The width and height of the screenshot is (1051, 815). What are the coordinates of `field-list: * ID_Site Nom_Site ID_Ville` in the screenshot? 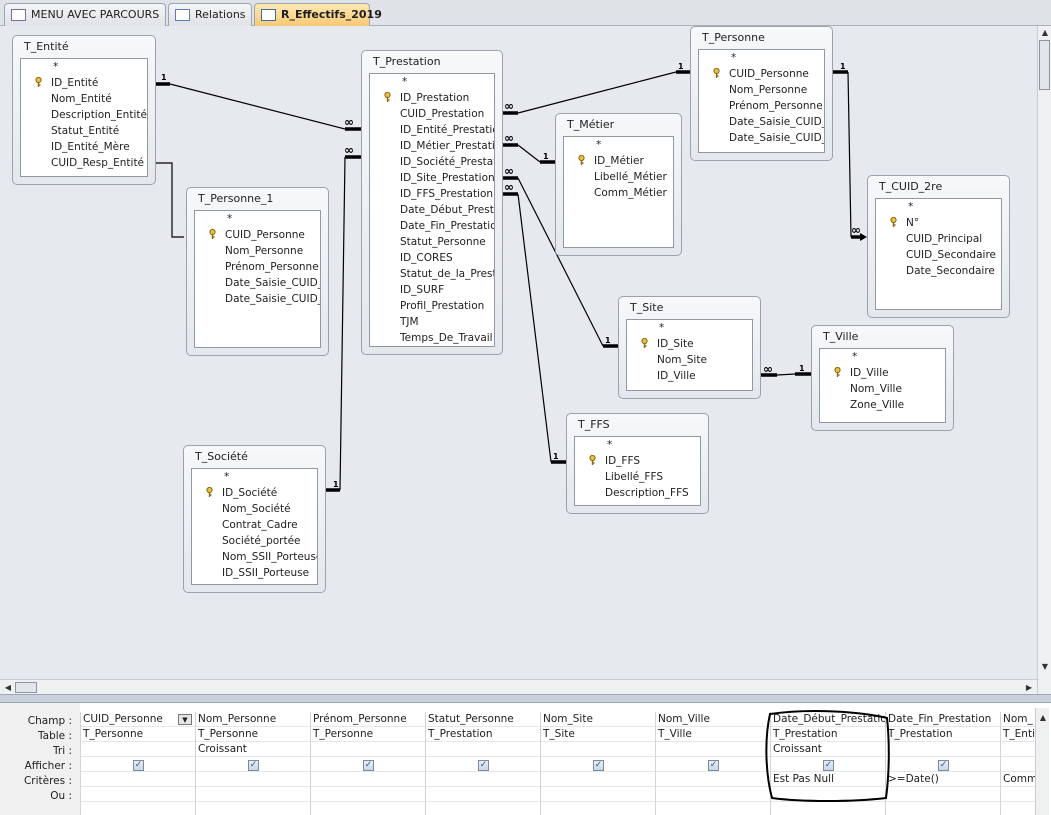 It's located at (689, 355).